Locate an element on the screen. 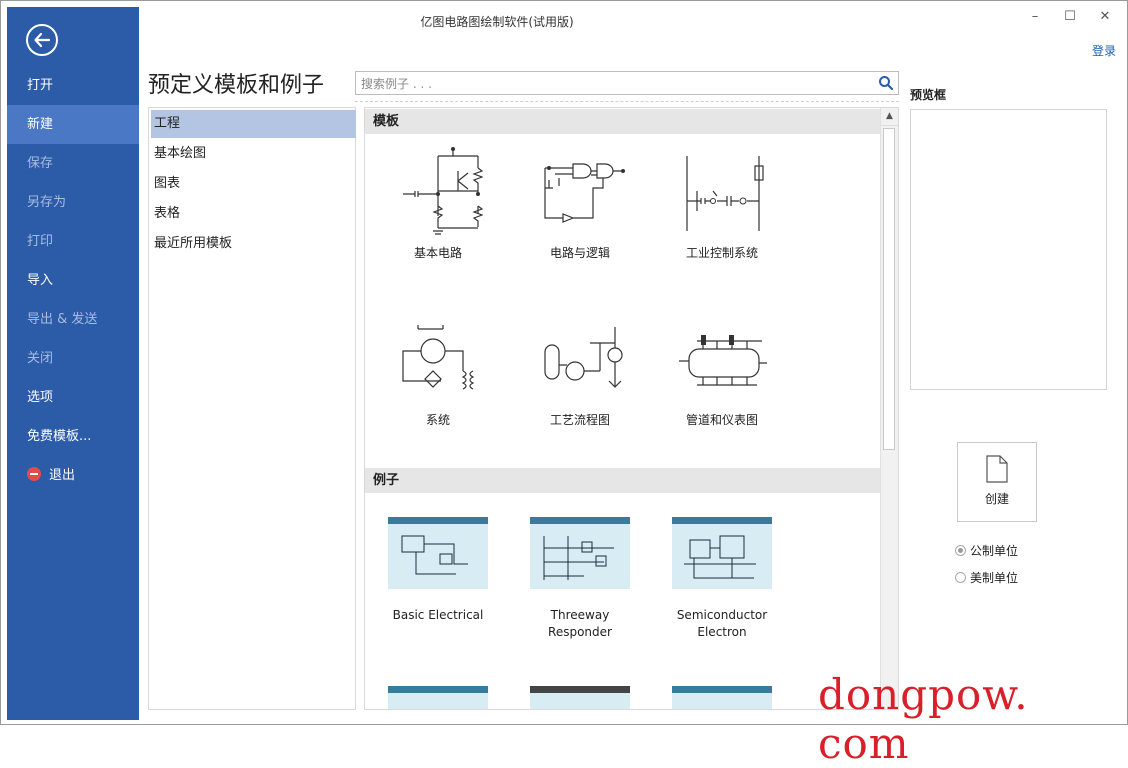  preview-label: 预览框 is located at coordinates (928, 95).